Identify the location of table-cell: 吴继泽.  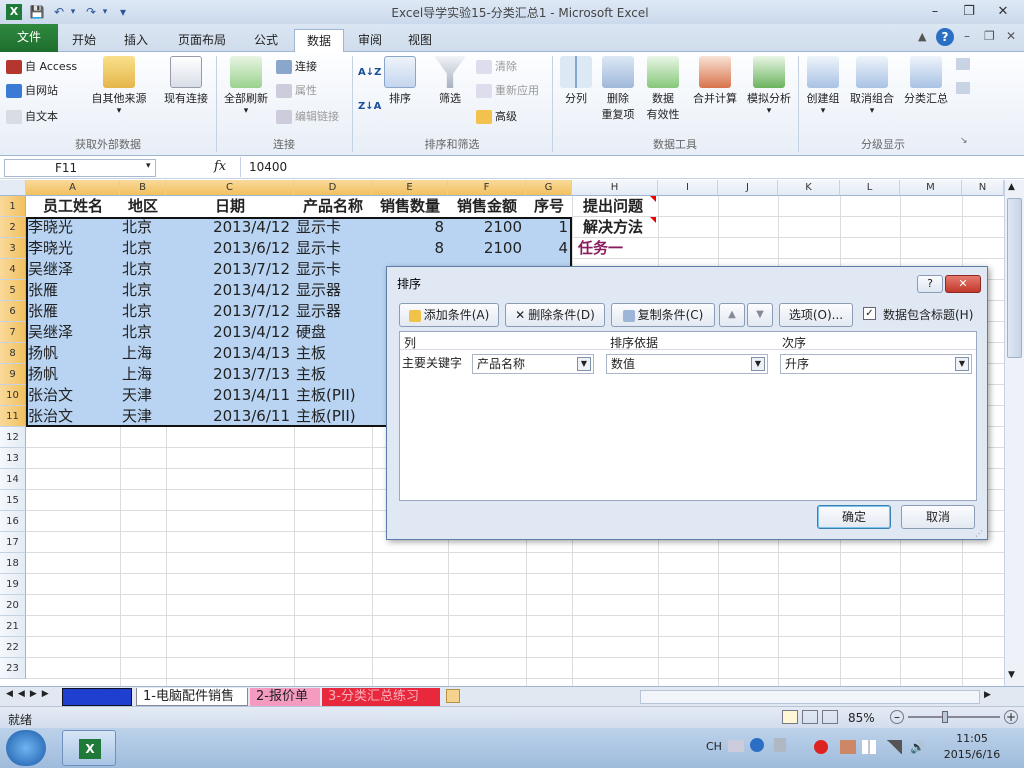
(73, 332).